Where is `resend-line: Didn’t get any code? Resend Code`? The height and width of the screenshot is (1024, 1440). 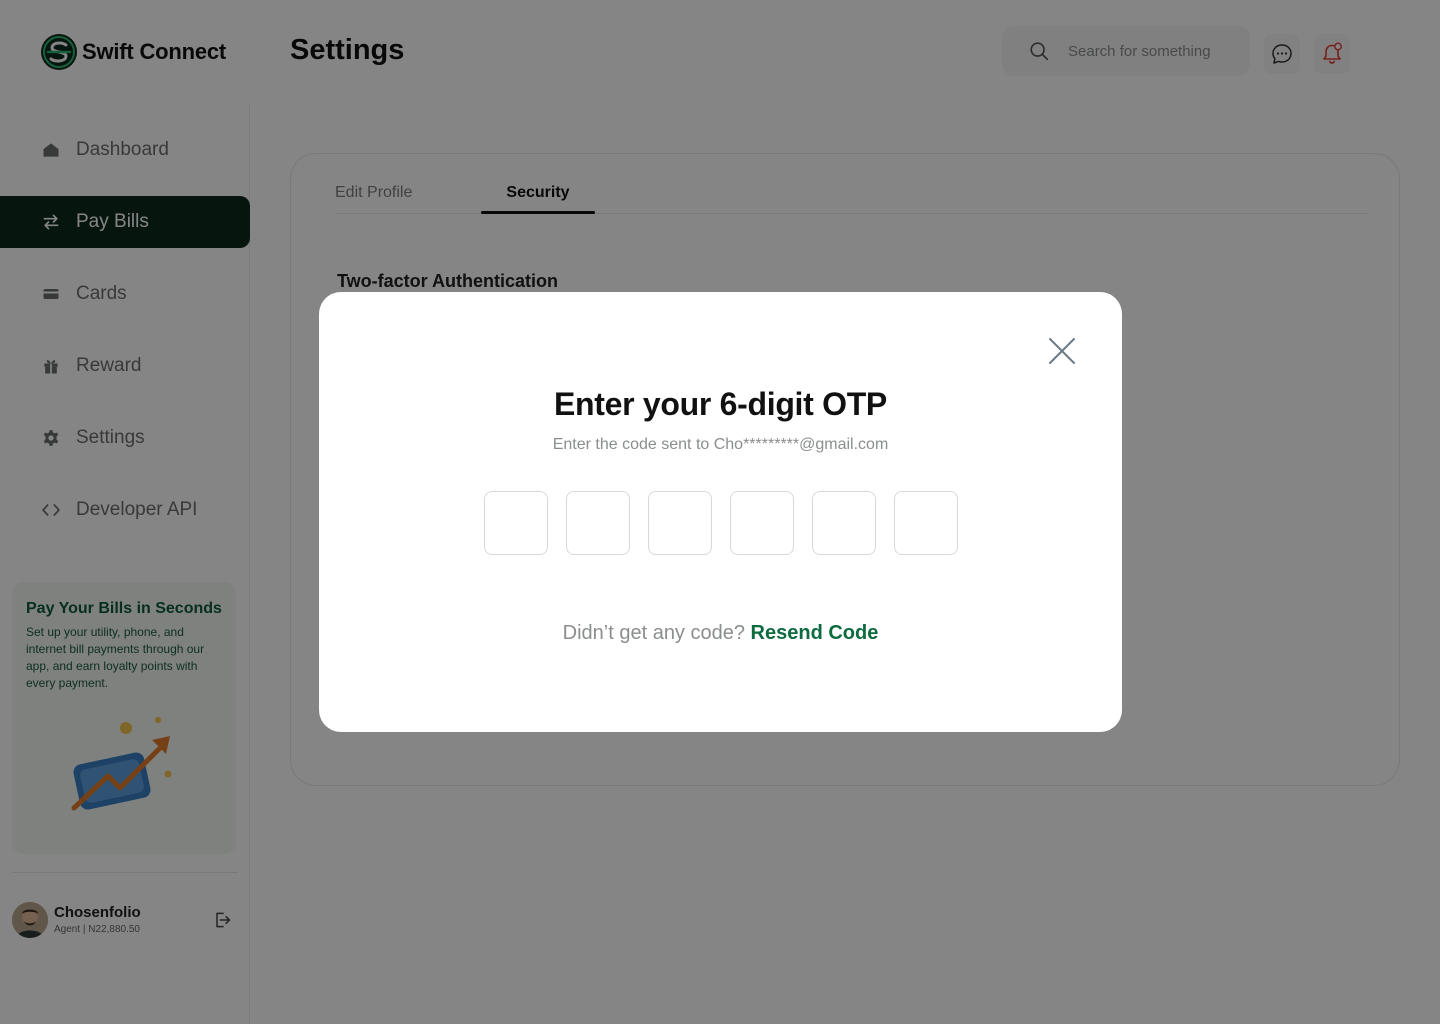
resend-line: Didn’t get any code? Resend Code is located at coordinates (720, 633).